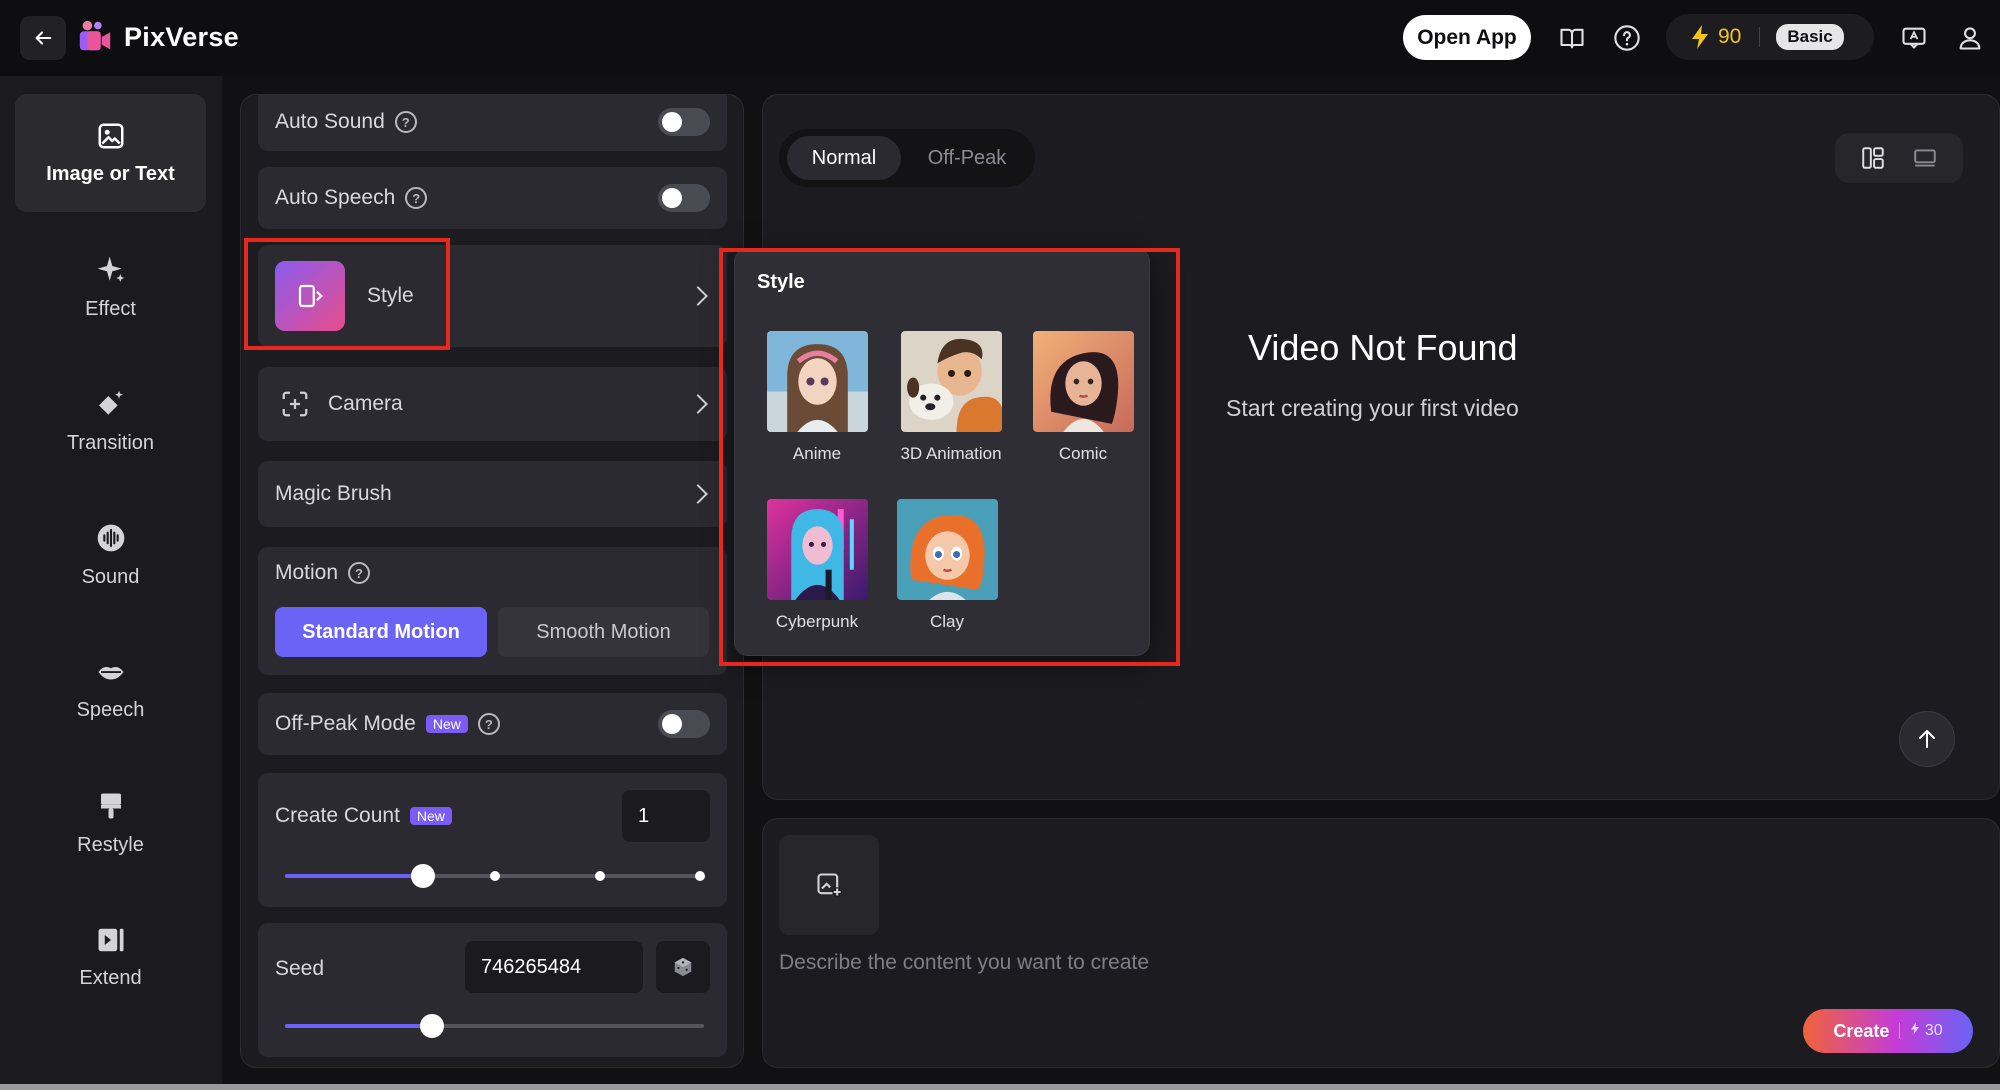  What do you see at coordinates (1873, 158) in the screenshot?
I see `grid-view-icon` at bounding box center [1873, 158].